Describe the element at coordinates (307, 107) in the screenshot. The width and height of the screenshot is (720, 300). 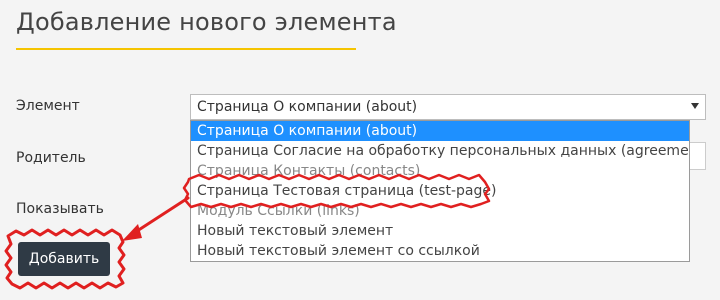
I see `element-select-value: Страница О компании (about)` at that location.